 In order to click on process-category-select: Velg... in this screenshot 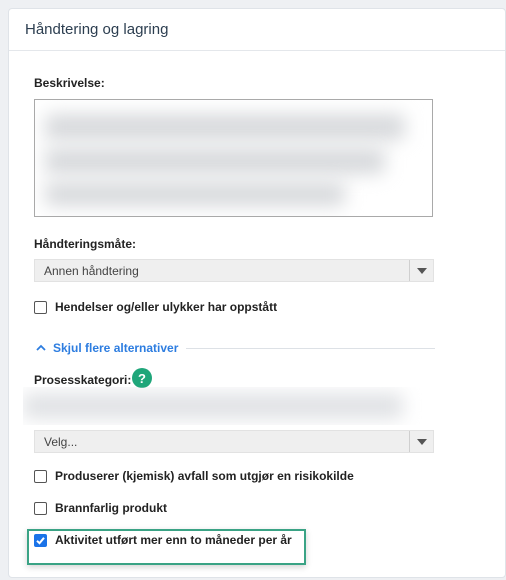, I will do `click(234, 441)`.